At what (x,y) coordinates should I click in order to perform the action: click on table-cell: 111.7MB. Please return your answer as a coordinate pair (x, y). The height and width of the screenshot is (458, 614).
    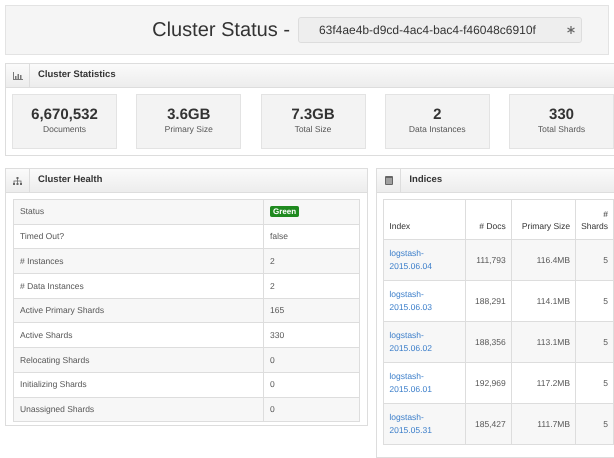
    Looking at the image, I should click on (543, 424).